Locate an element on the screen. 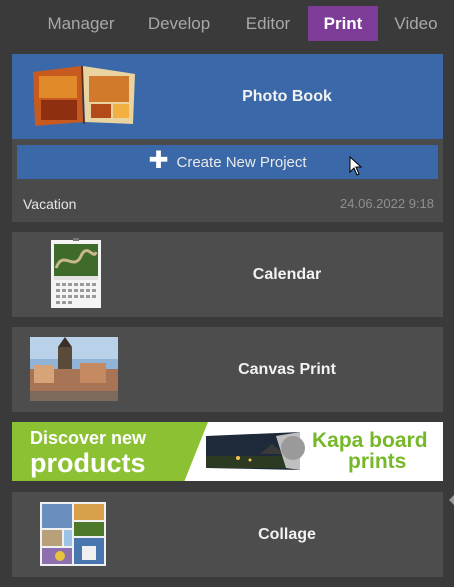 This screenshot has width=454, height=587. tab-develop: Develop is located at coordinates (179, 23).